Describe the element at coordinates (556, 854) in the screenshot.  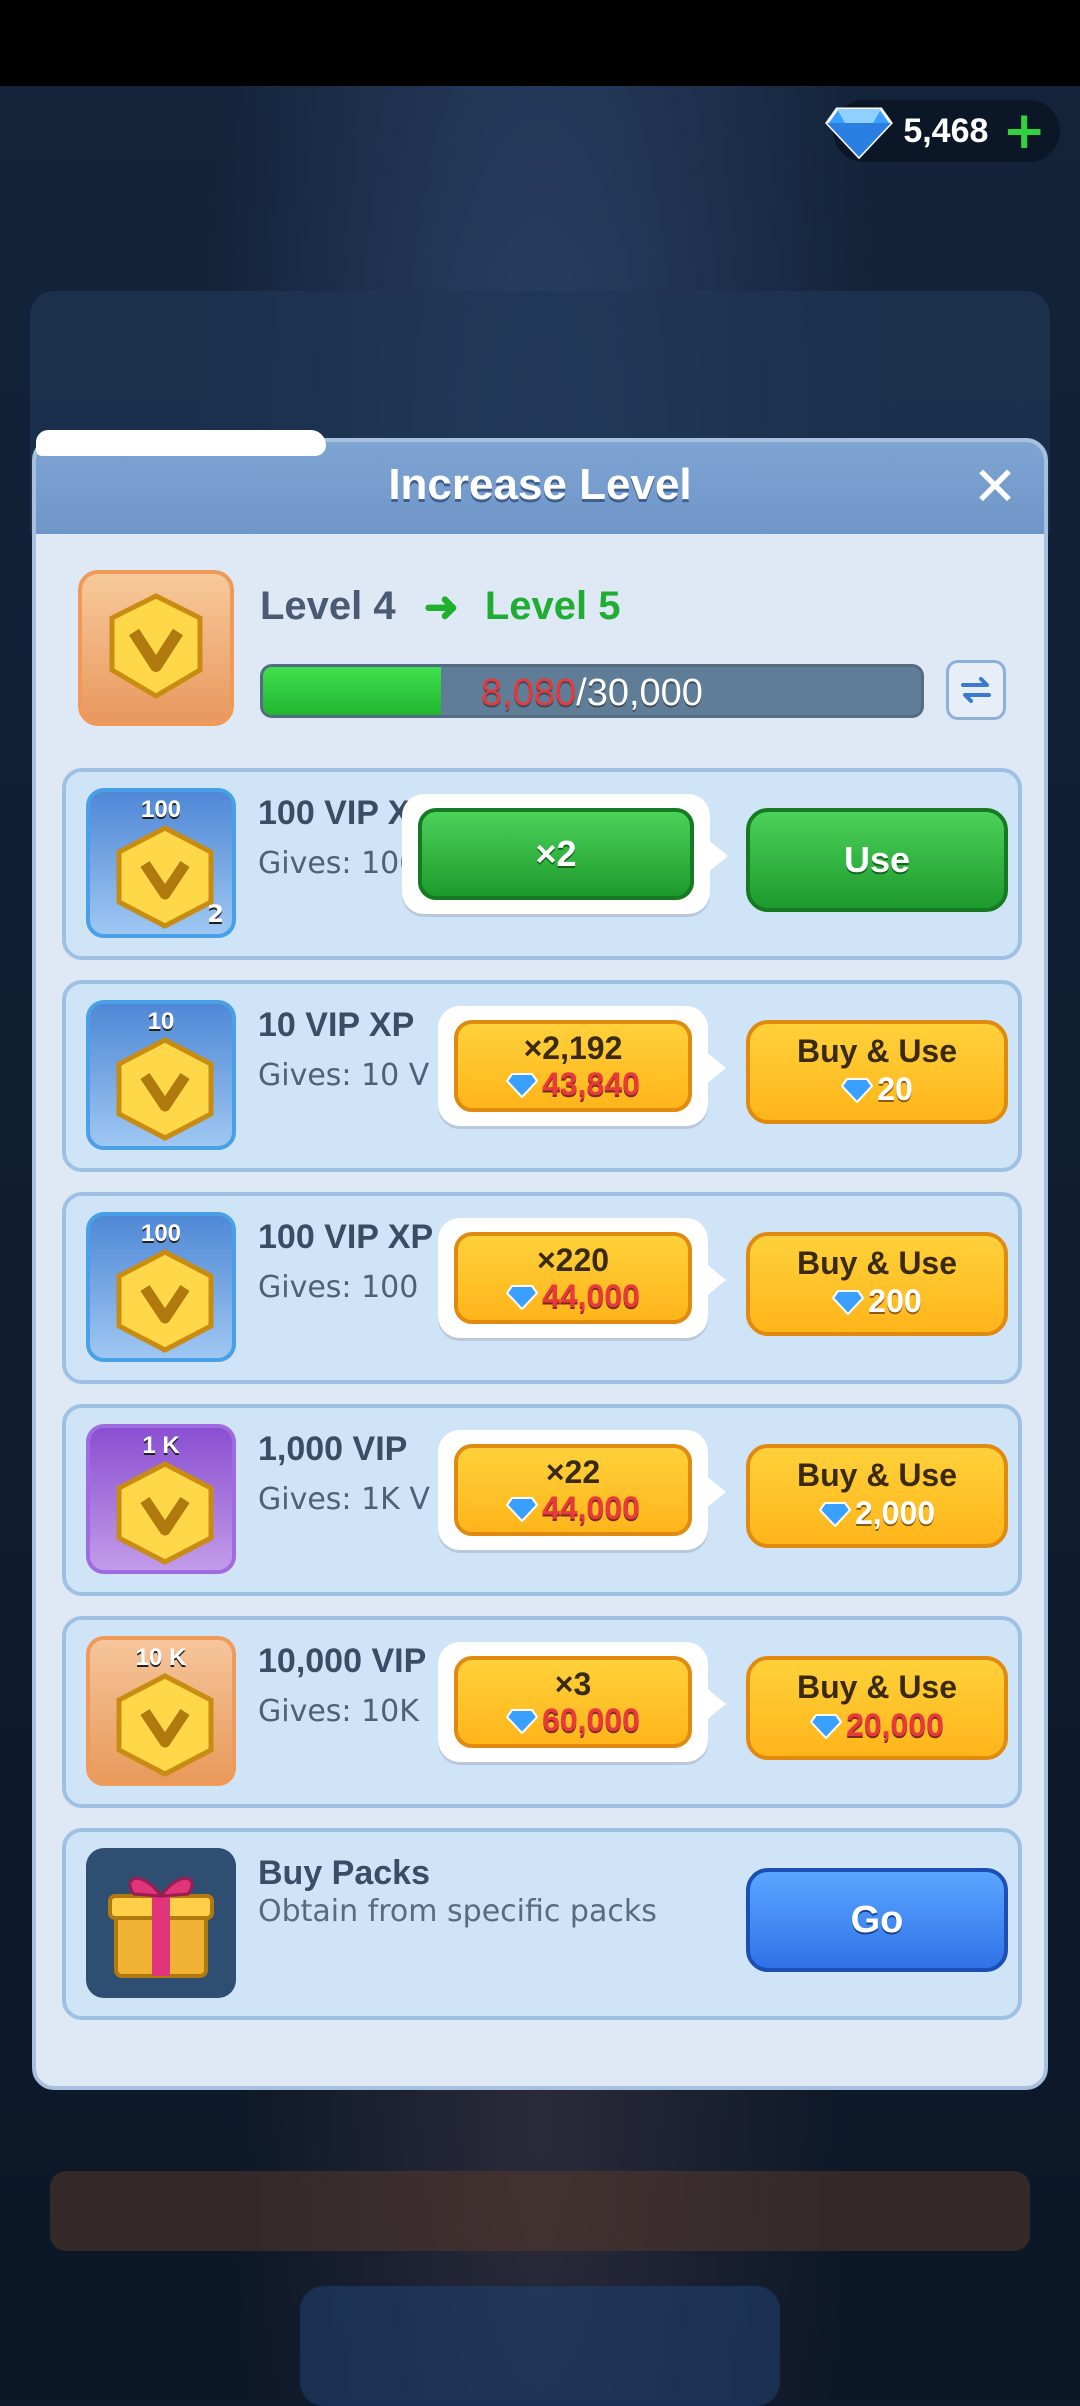
I see `quantity-button: ×2` at that location.